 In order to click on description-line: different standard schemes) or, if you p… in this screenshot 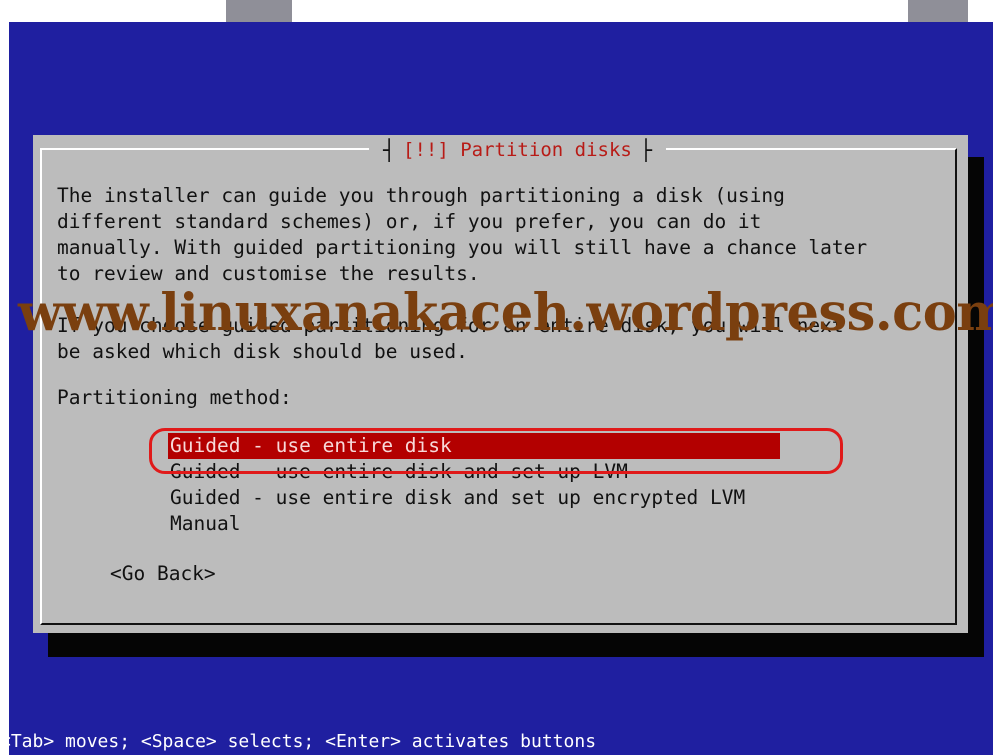, I will do `click(409, 221)`.